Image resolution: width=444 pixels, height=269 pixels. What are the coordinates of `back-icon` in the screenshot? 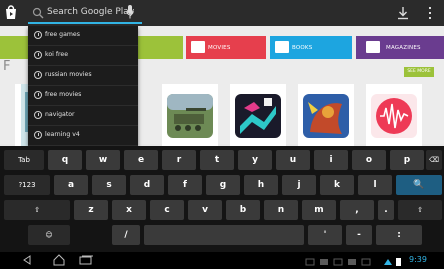 It's located at (31, 260).